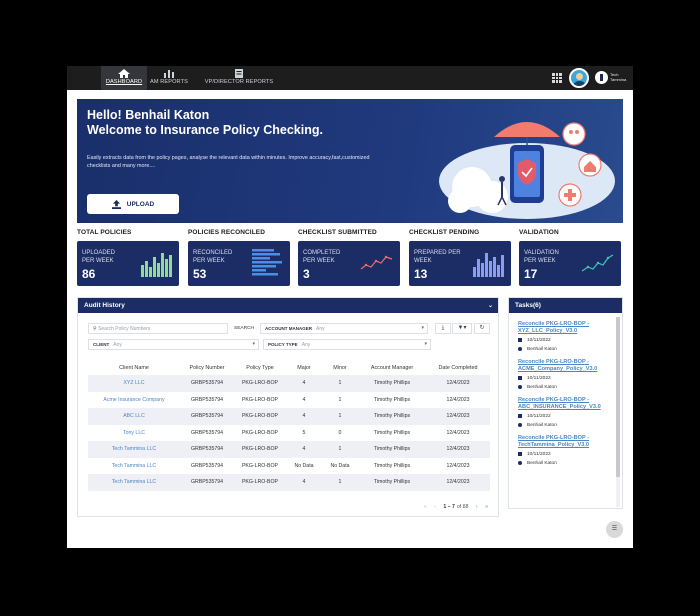 The image size is (700, 616). I want to click on refresh-icon: ↻, so click(482, 328).